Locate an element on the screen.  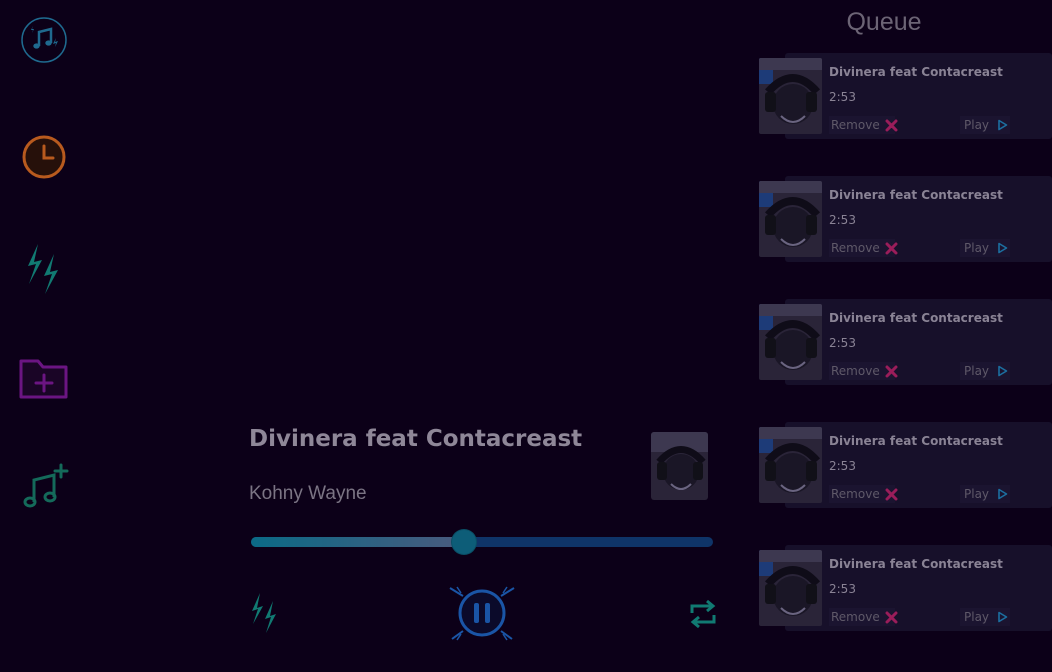
repeat-button is located at coordinates (703, 616).